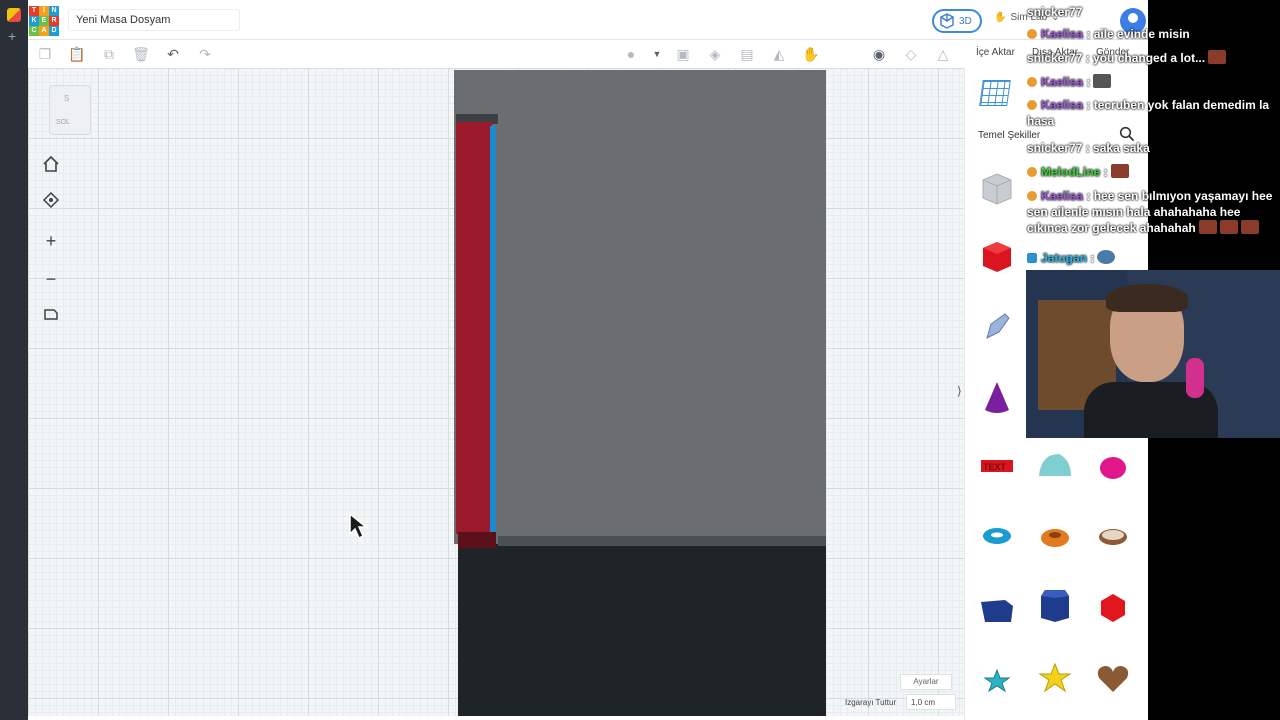 Image resolution: width=1280 pixels, height=720 pixels. I want to click on light-icon: ●, so click(631, 54).